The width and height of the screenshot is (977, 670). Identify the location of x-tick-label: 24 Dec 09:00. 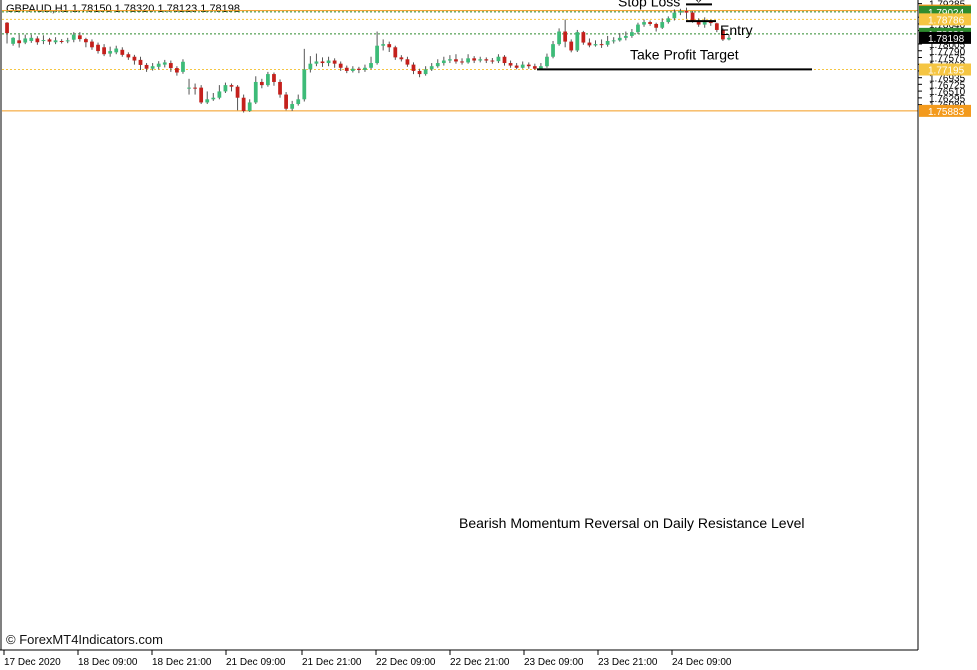
(702, 662).